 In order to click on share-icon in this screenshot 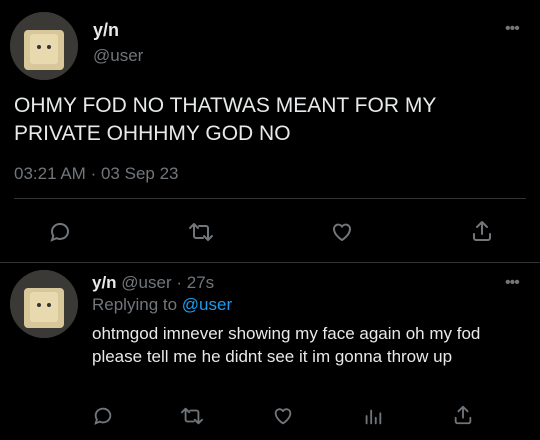, I will do `click(482, 231)`.